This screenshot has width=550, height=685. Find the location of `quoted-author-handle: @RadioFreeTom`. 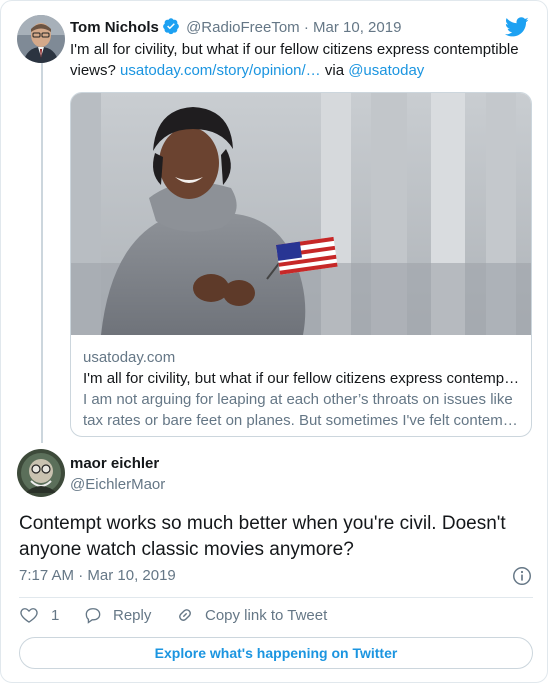

quoted-author-handle: @RadioFreeTom is located at coordinates (243, 27).